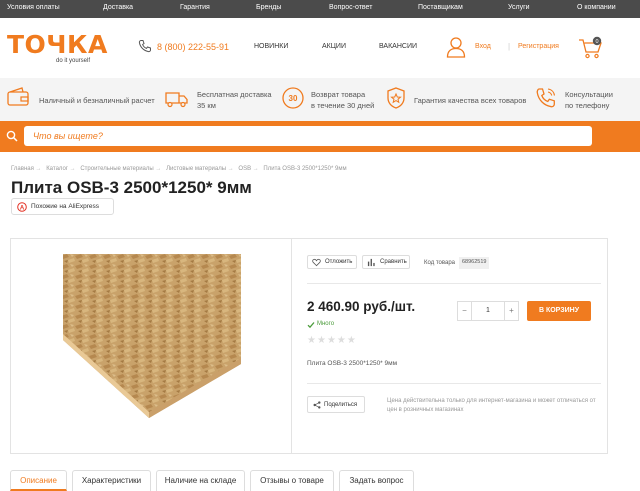  I want to click on add-to-cart-button: В КОРЗИНУ, so click(559, 311).